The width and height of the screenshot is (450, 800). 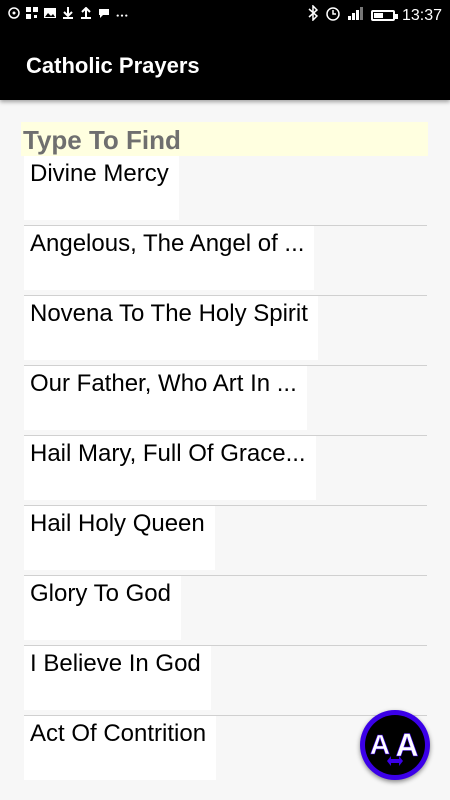 I want to click on list-item-label: Novena To The Holy Spirit, so click(x=171, y=328).